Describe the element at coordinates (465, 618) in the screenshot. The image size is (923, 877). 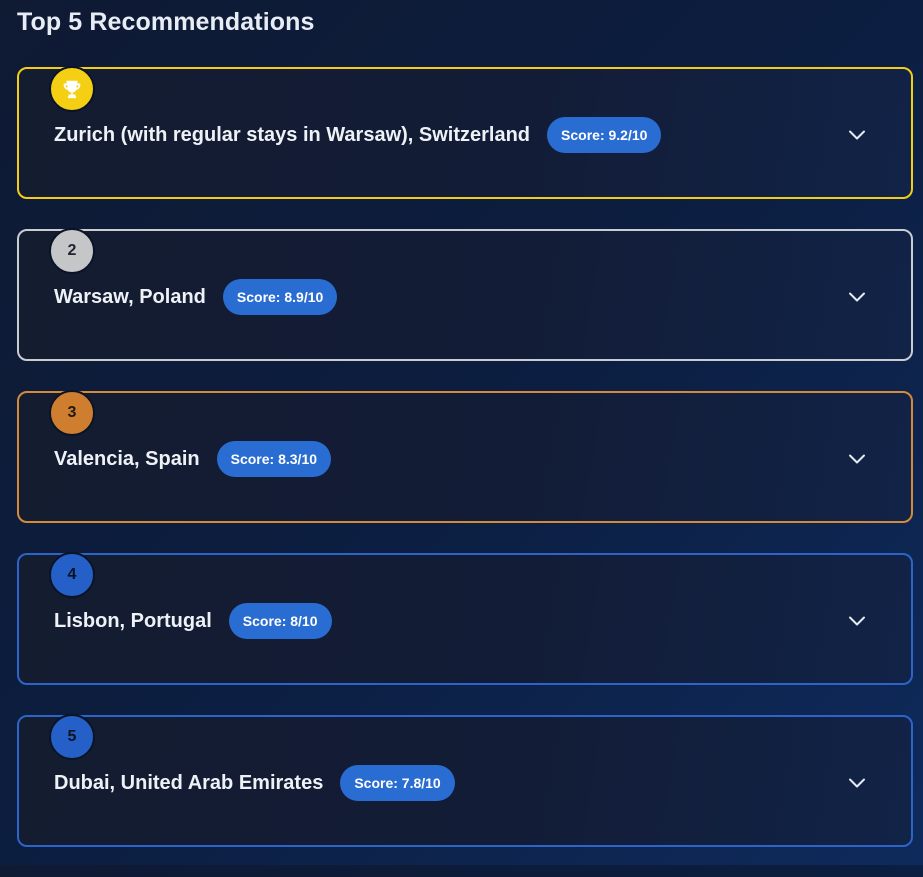
I see `recommendation-card-4: 4 Lisbon, Portugal Score: 8/10` at that location.